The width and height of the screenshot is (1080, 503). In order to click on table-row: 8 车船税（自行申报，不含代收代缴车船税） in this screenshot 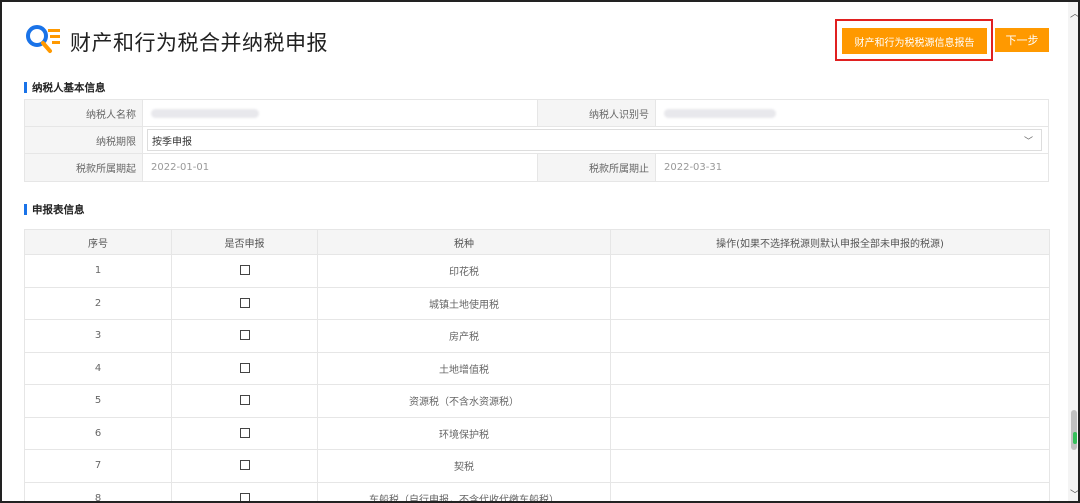, I will do `click(537, 491)`.